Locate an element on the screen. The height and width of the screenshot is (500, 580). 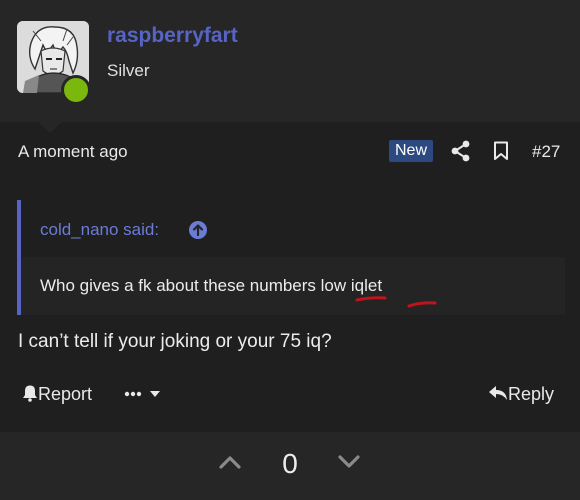
post-number-link: #27 is located at coordinates (546, 152).